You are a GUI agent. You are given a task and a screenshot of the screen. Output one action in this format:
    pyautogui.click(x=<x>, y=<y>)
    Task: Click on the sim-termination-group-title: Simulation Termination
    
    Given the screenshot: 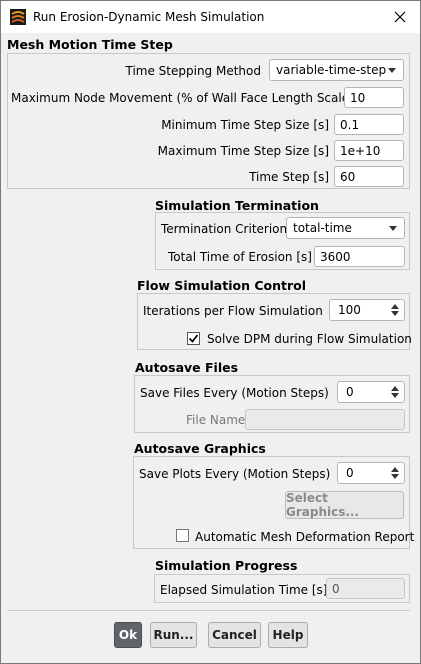 What is the action you would take?
    pyautogui.click(x=237, y=205)
    